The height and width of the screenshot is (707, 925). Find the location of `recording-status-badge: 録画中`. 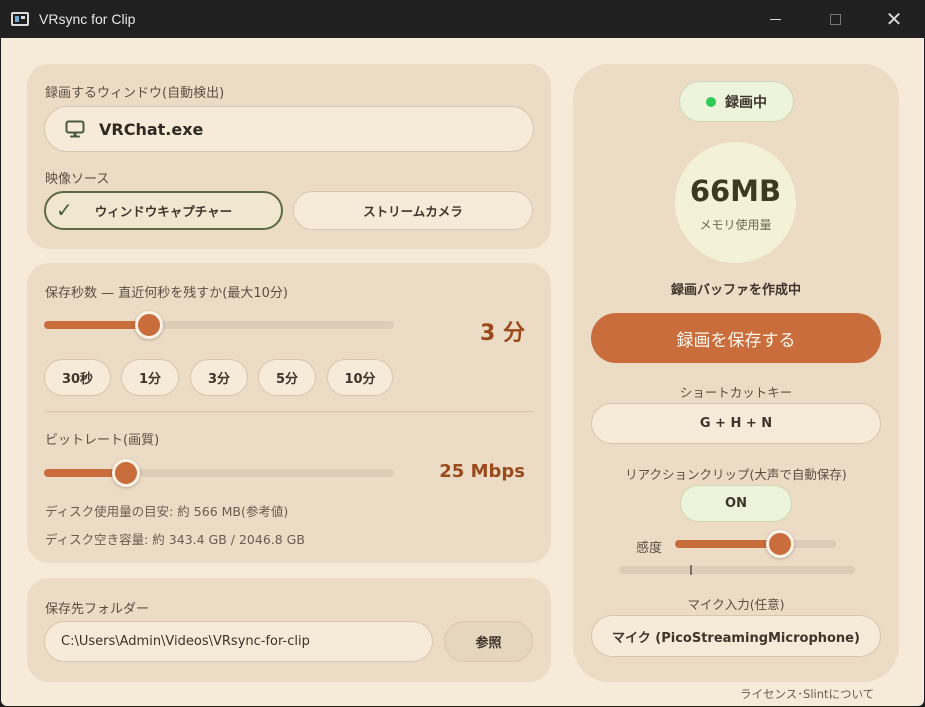

recording-status-badge: 録画中 is located at coordinates (736, 101).